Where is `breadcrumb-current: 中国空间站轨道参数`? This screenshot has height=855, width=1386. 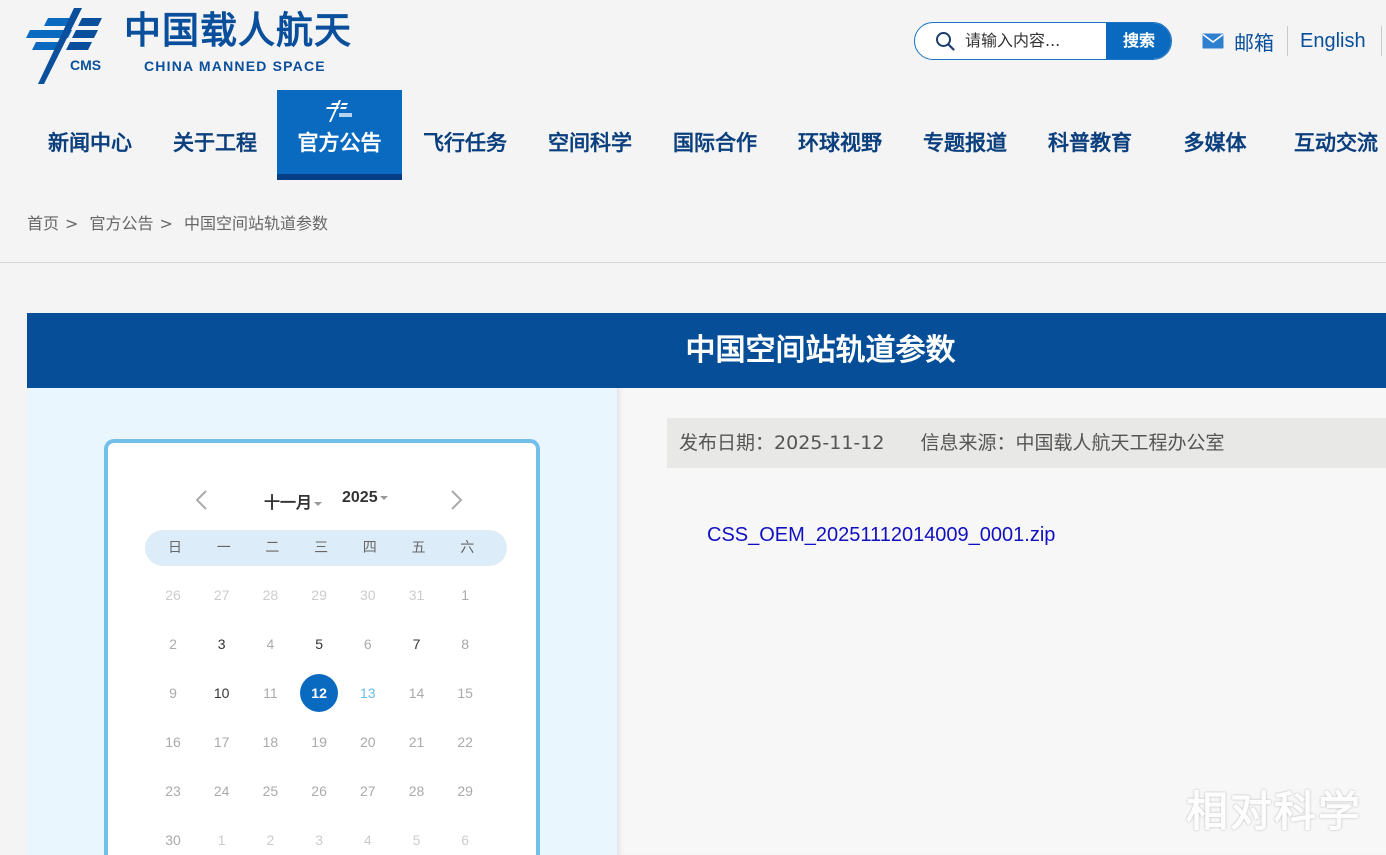
breadcrumb-current: 中国空间站轨道参数 is located at coordinates (256, 223).